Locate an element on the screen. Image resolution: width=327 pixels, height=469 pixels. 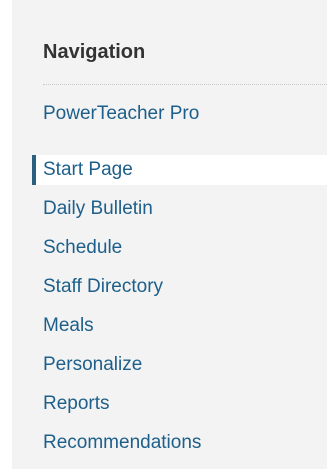
nav-item-reports: Reports is located at coordinates (179, 404).